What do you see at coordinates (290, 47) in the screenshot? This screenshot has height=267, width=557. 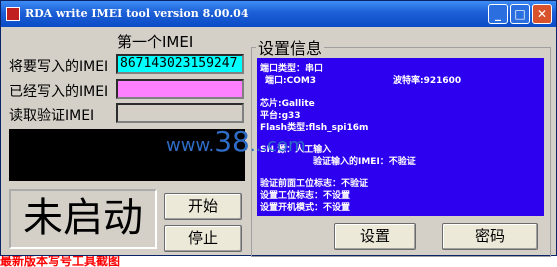 I see `settings-title: 设置信息` at bounding box center [290, 47].